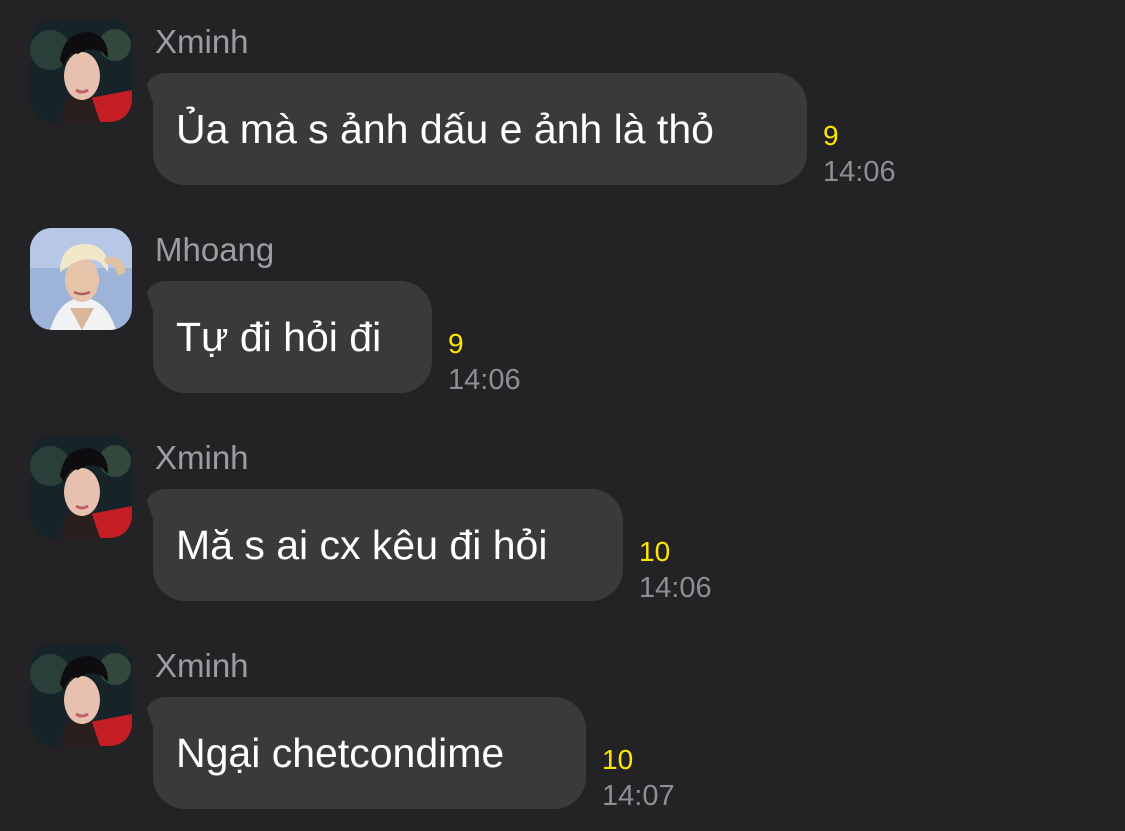 Image resolution: width=1125 pixels, height=831 pixels. I want to click on message-text: Ủa mà s ảnh dấu e ảnh là thỏ, so click(445, 129).